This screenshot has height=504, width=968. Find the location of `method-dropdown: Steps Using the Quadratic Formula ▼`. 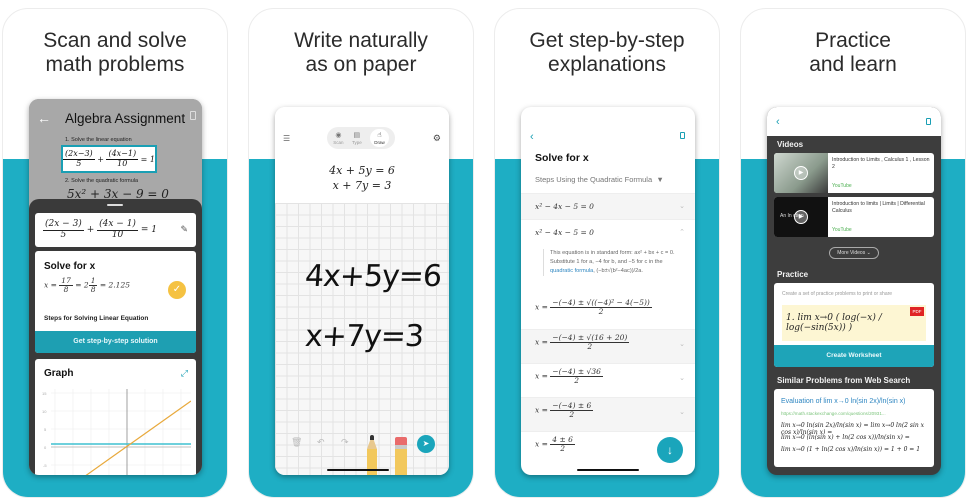

method-dropdown: Steps Using the Quadratic Formula ▼ is located at coordinates (599, 179).